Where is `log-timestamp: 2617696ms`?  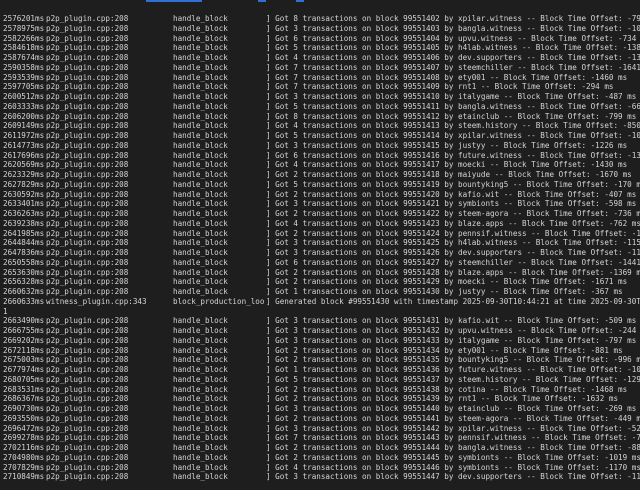
log-timestamp: 2617696ms is located at coordinates (24, 155).